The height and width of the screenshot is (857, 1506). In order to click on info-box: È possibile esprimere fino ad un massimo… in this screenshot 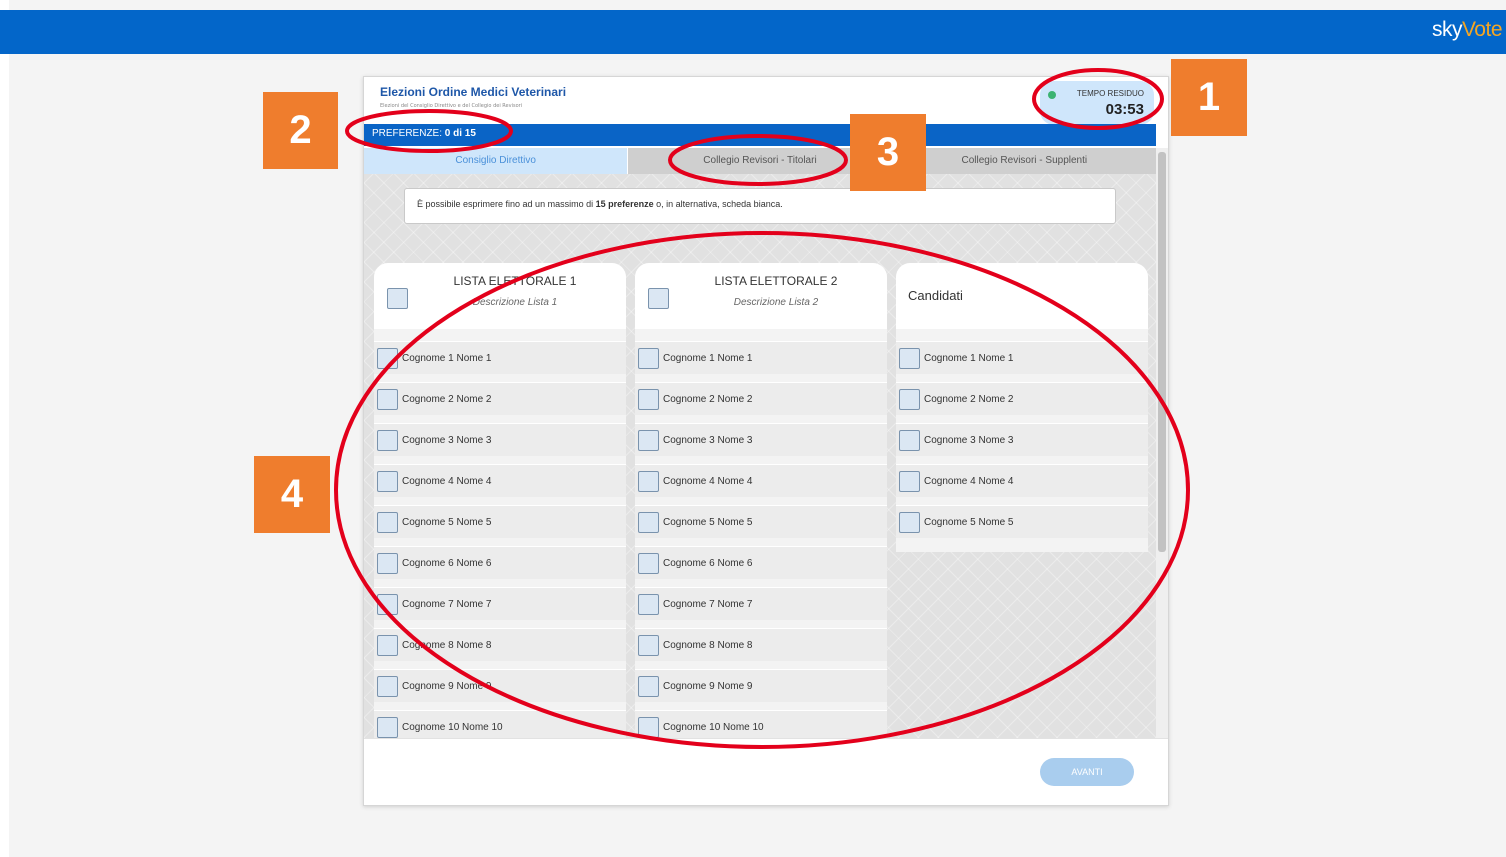, I will do `click(760, 206)`.